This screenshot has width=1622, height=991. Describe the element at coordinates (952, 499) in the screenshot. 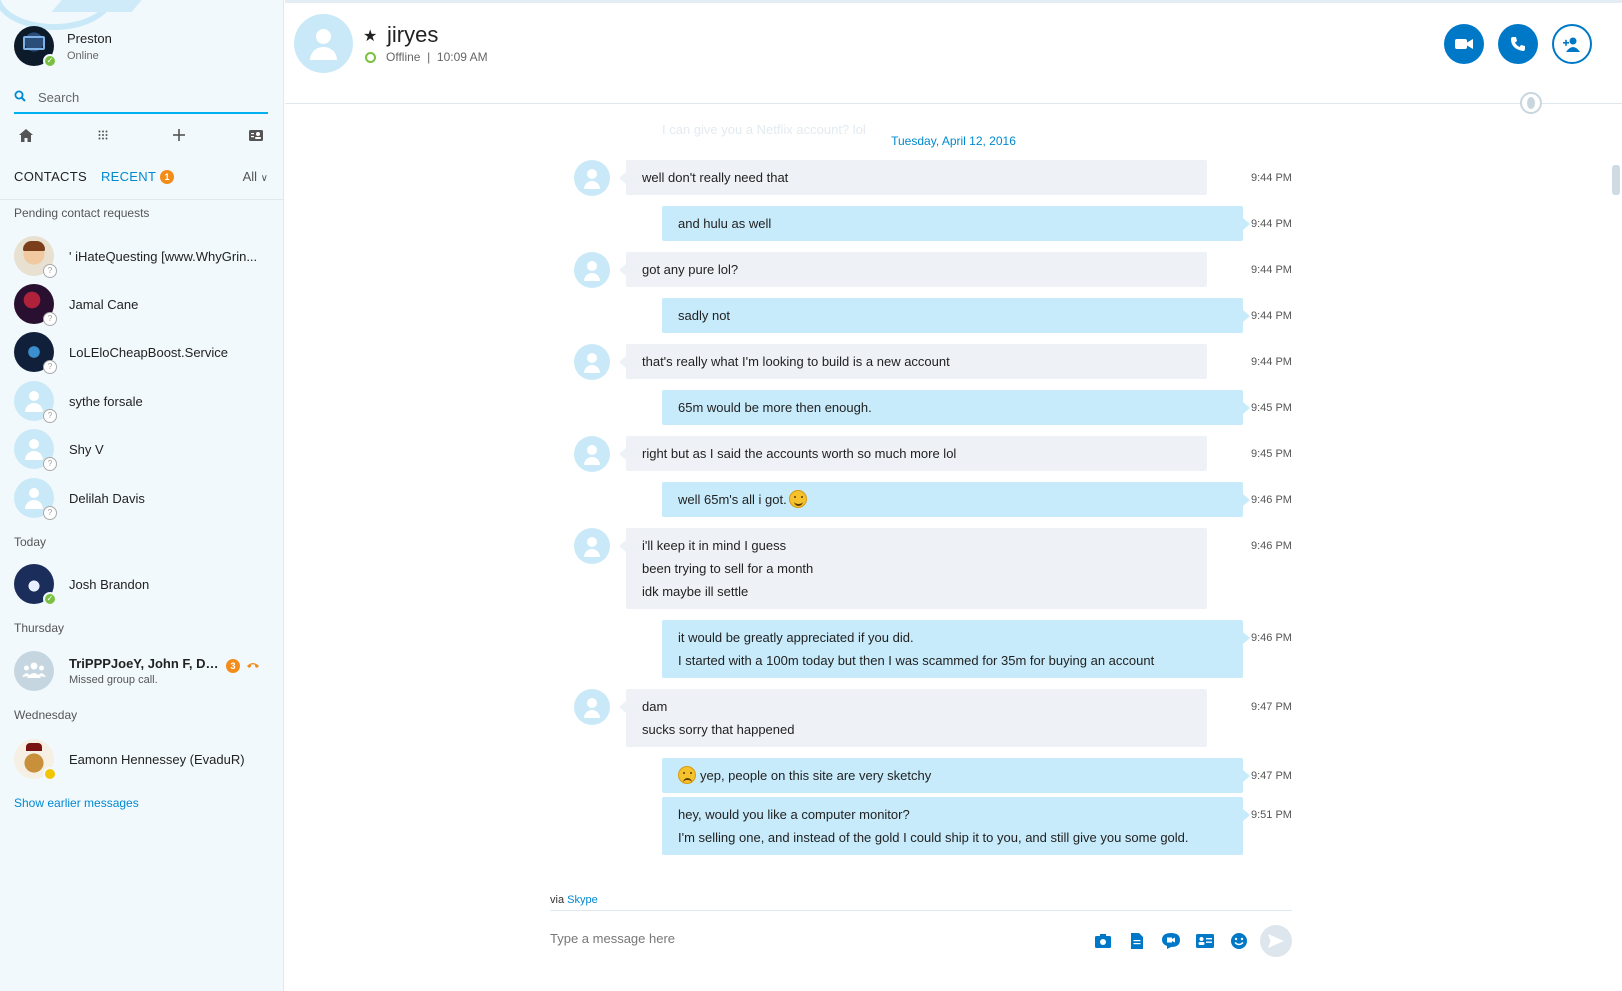

I see `message-line: well 65m's all i got.` at that location.